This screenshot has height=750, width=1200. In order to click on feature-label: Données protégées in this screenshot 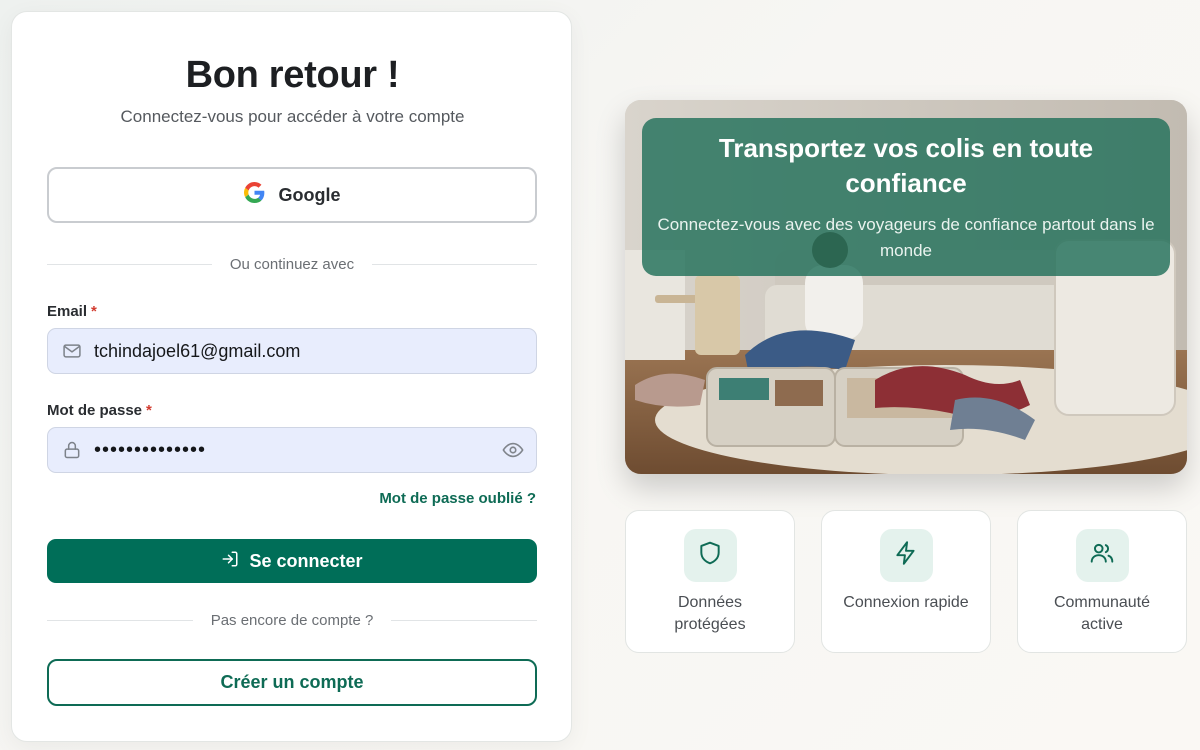, I will do `click(710, 613)`.